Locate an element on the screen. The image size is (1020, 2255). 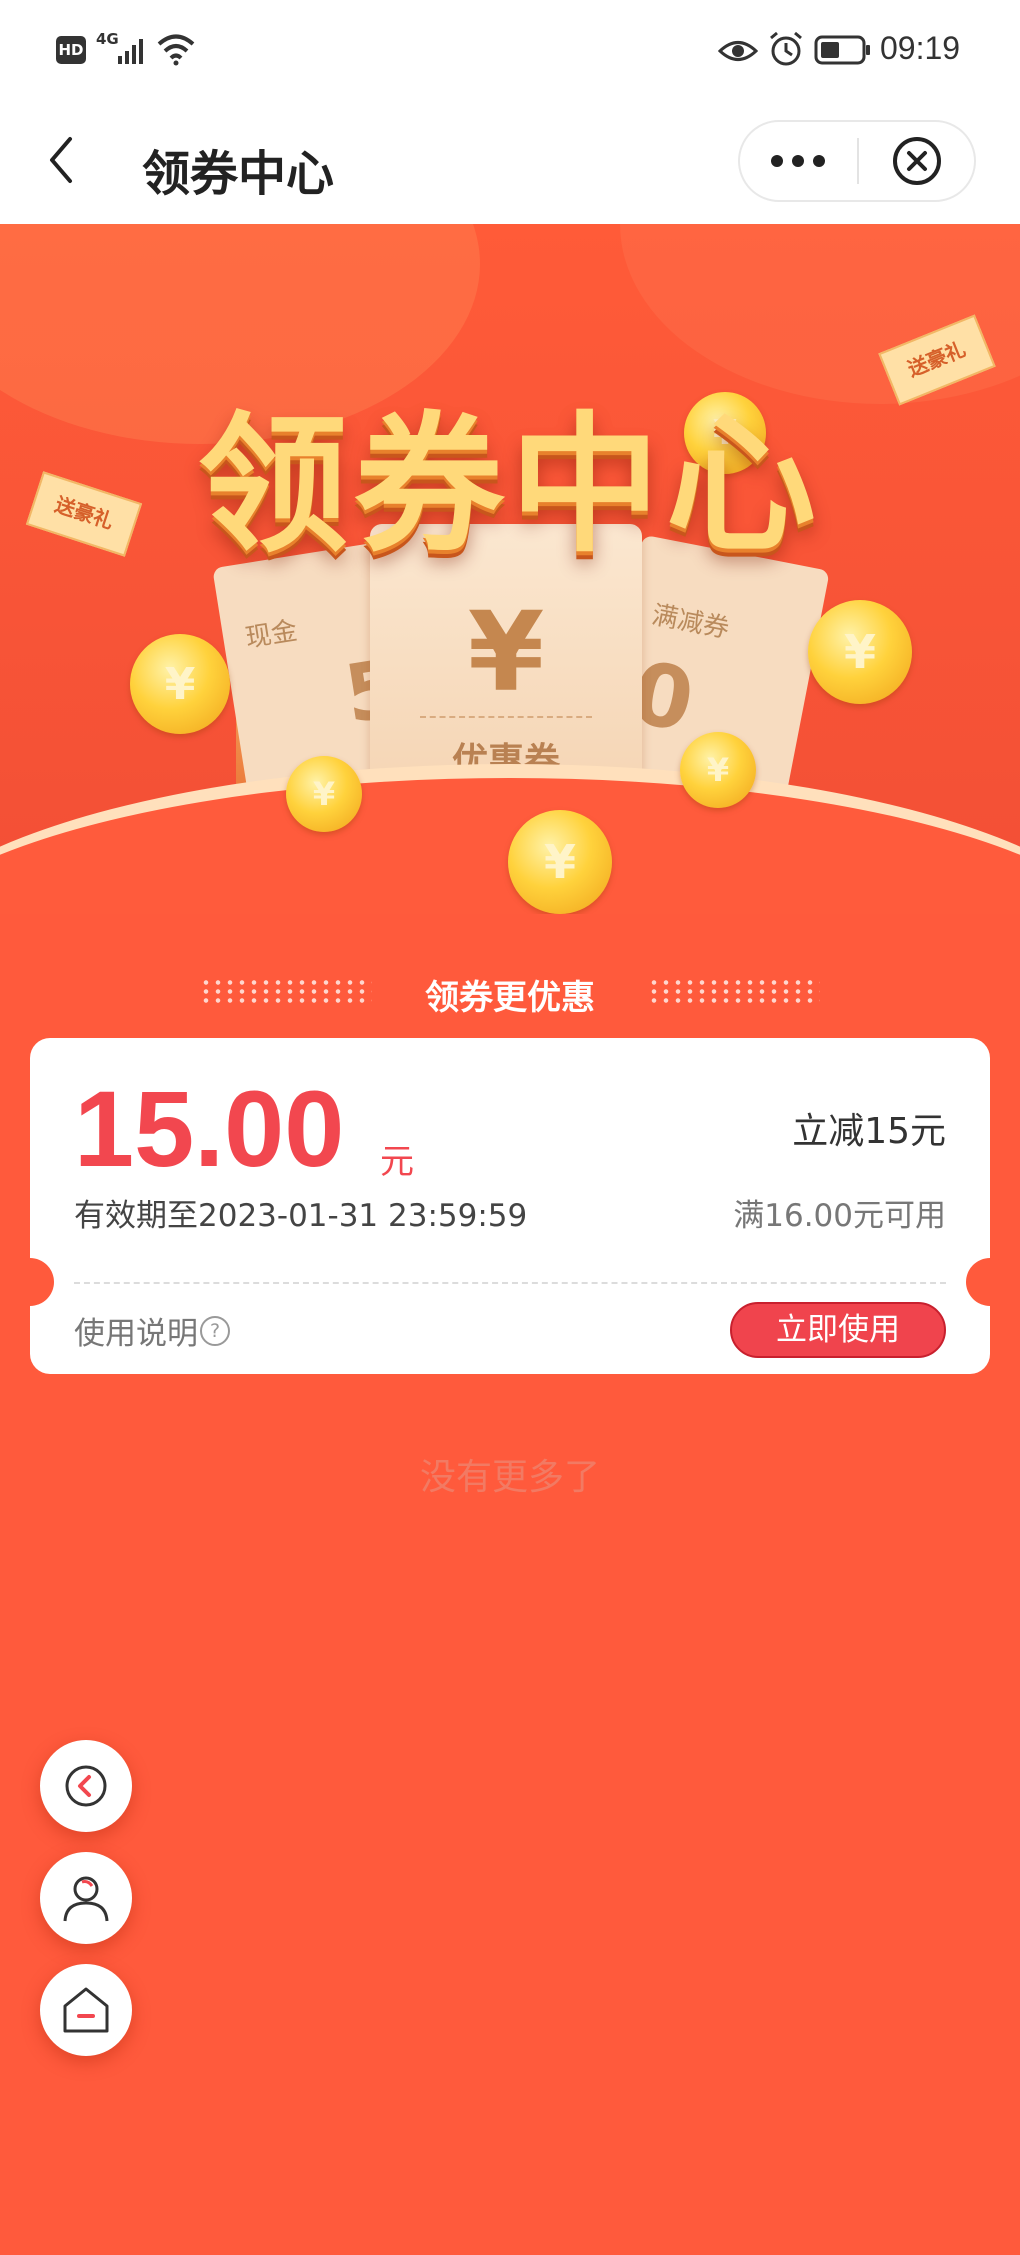
usage-instructions-label: 使用说明 is located at coordinates (136, 1334).